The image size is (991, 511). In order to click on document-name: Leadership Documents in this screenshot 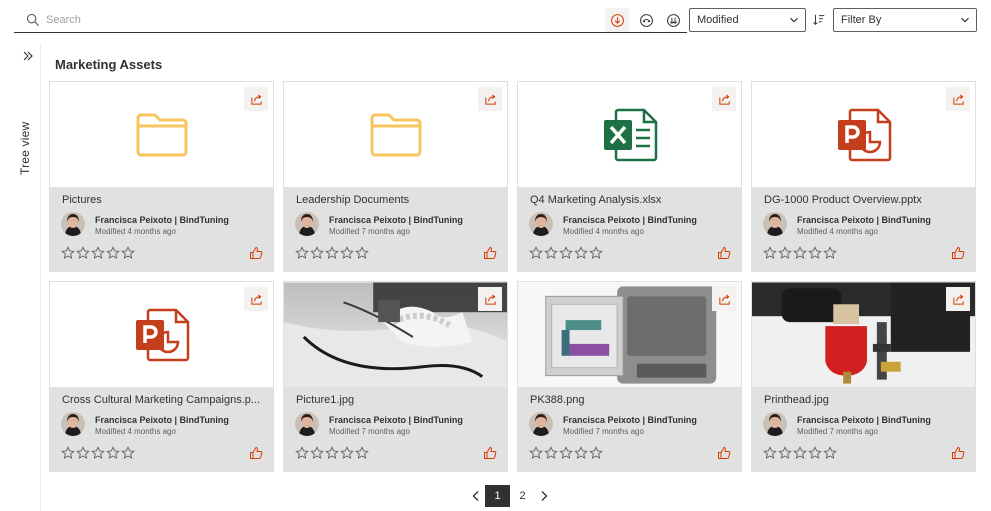, I will do `click(396, 200)`.